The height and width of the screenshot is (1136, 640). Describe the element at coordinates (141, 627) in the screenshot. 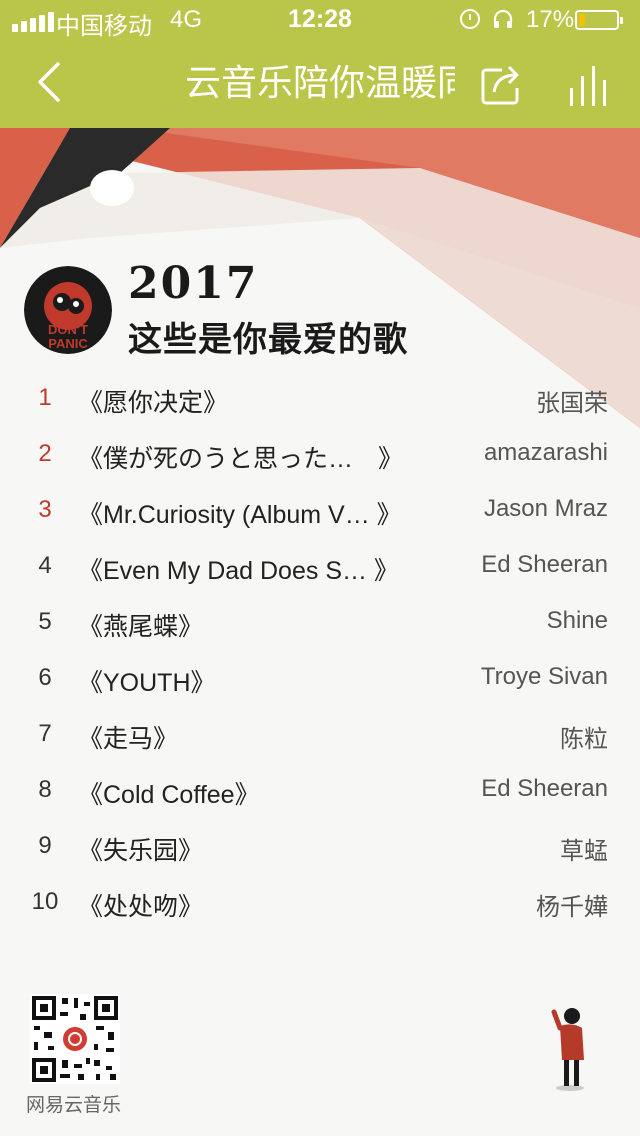

I see `song-title: 《燕尾蝶》` at that location.